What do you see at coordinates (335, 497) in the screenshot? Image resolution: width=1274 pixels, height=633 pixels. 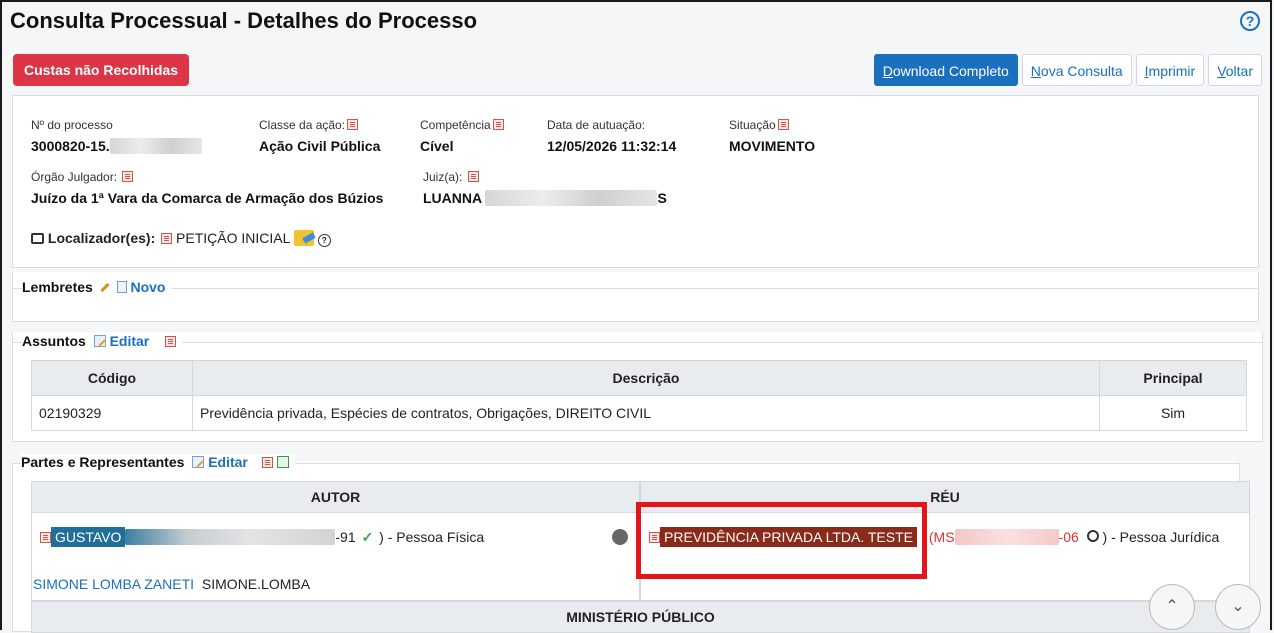 I see `autor-header: AUTOR` at bounding box center [335, 497].